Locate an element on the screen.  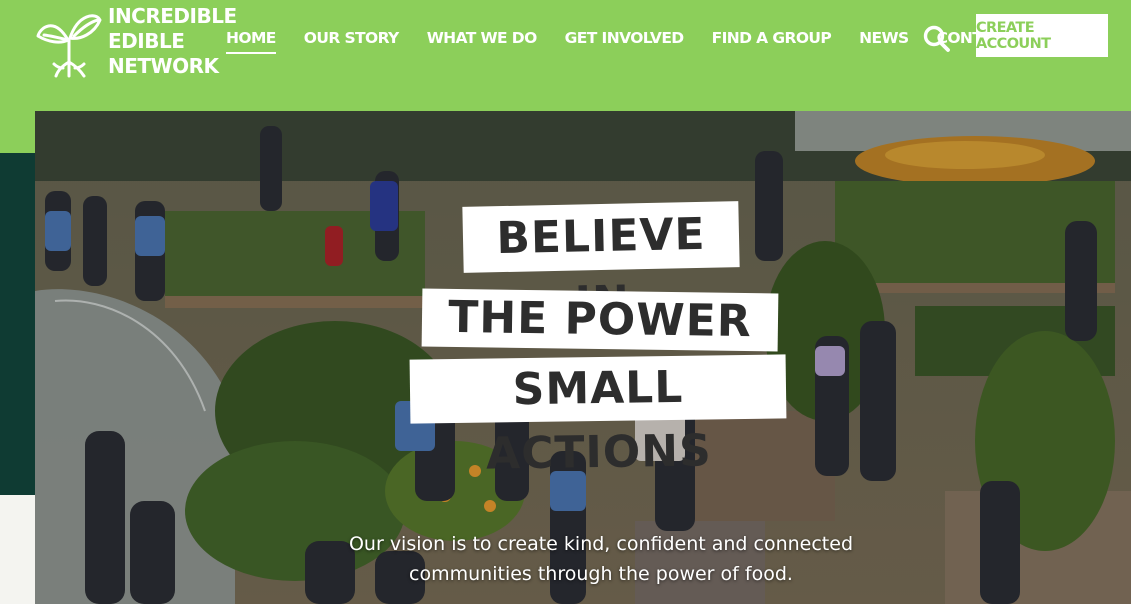
create-account-button: CREATE ACCOUNT is located at coordinates (1042, 35).